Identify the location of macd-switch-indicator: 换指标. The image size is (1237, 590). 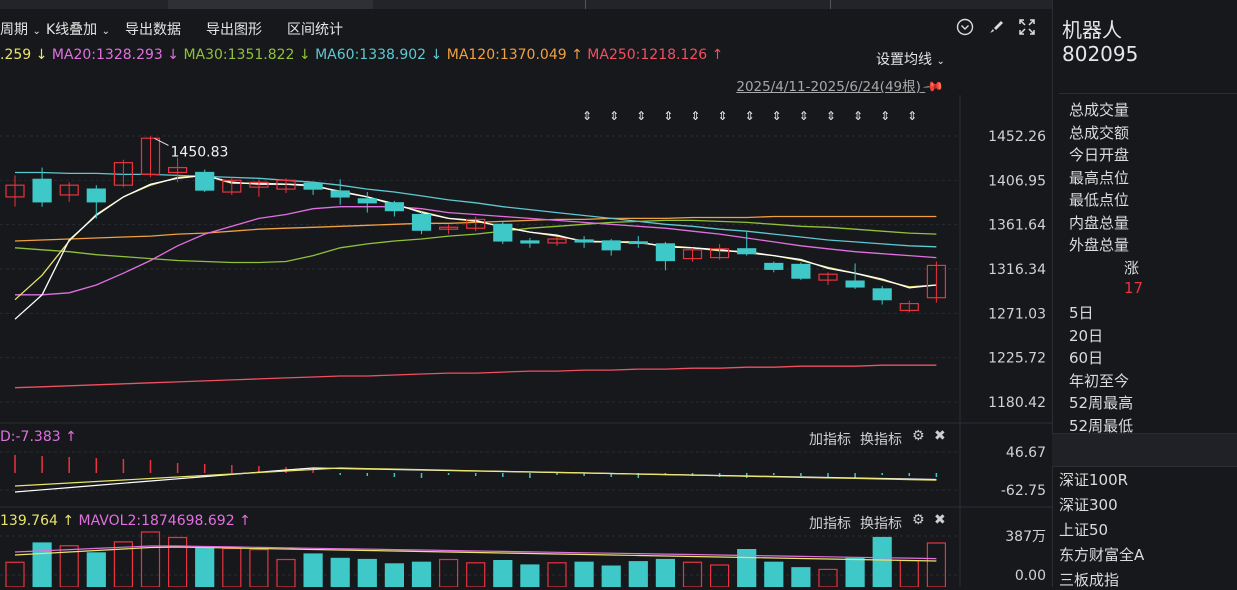
(881, 439).